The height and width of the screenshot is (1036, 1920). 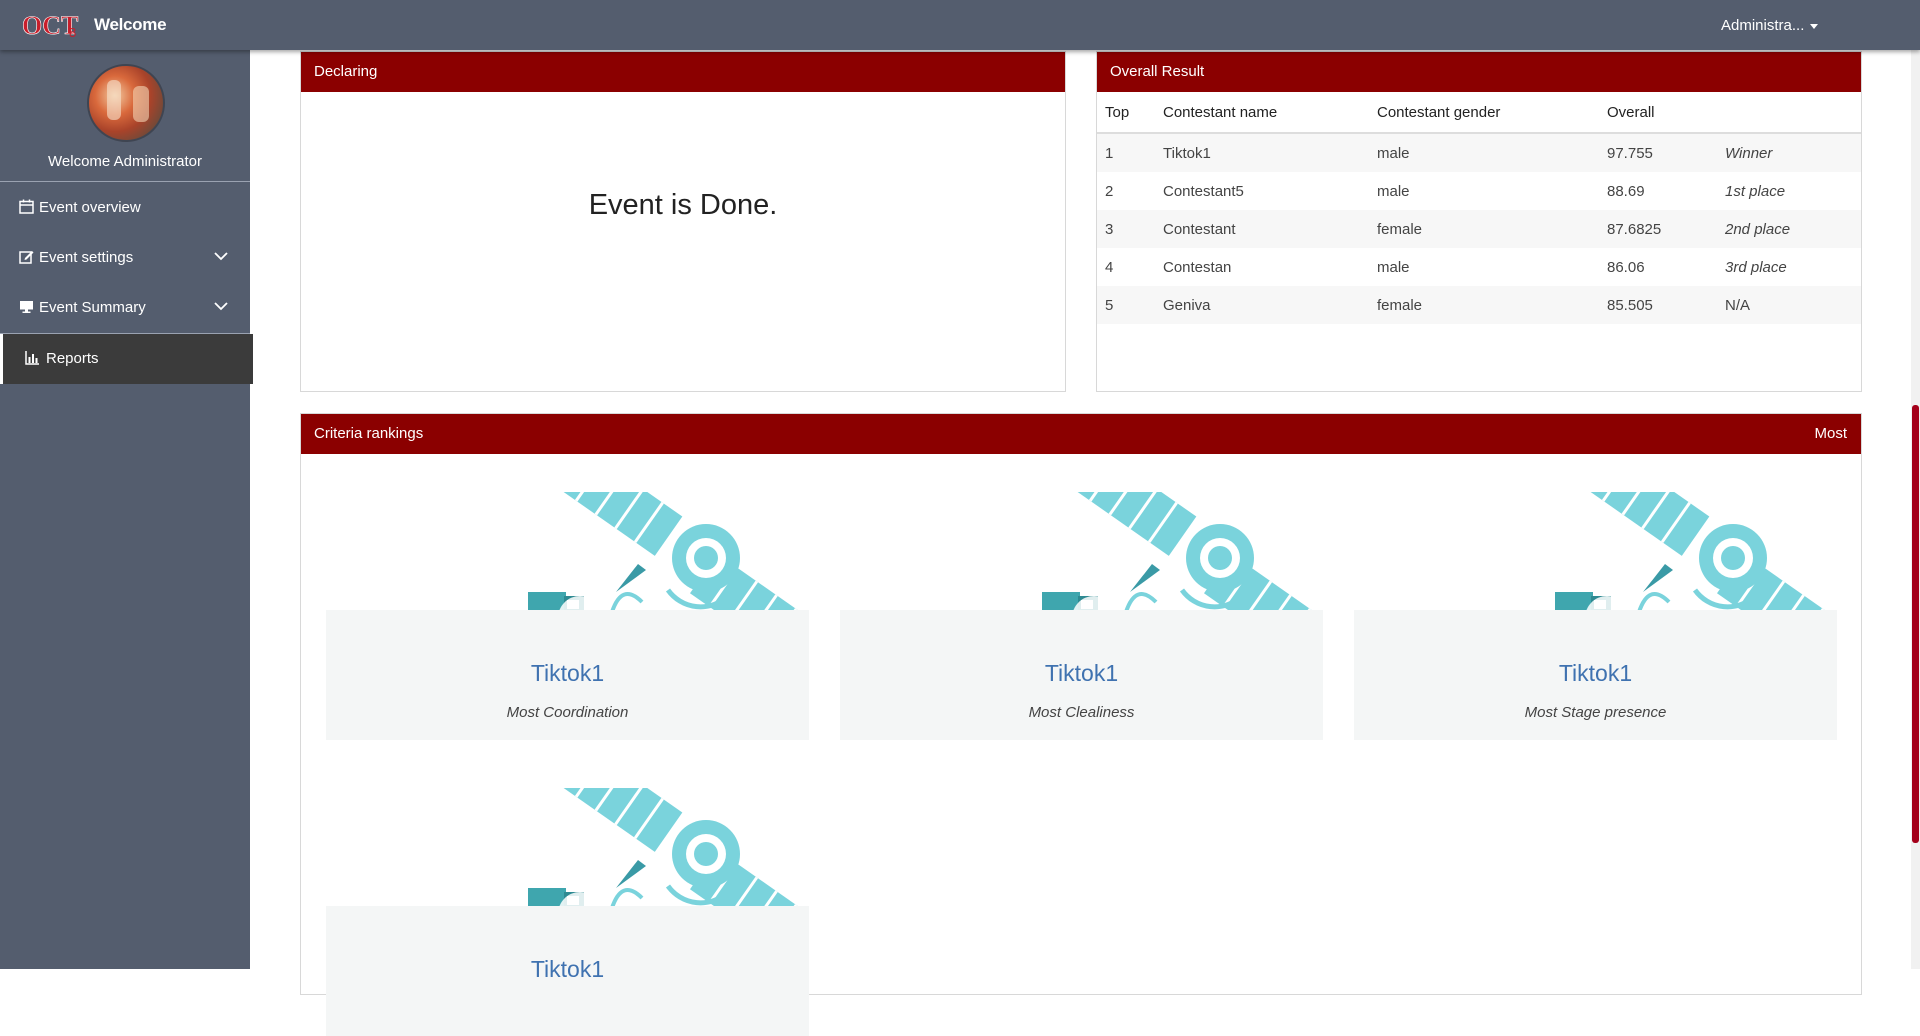 I want to click on sidebar-item-label: Reports, so click(x=72, y=358).